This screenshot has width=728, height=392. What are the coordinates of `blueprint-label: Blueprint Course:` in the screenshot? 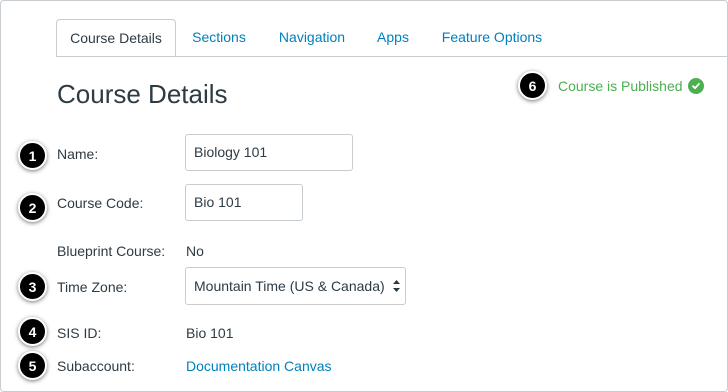 It's located at (111, 251).